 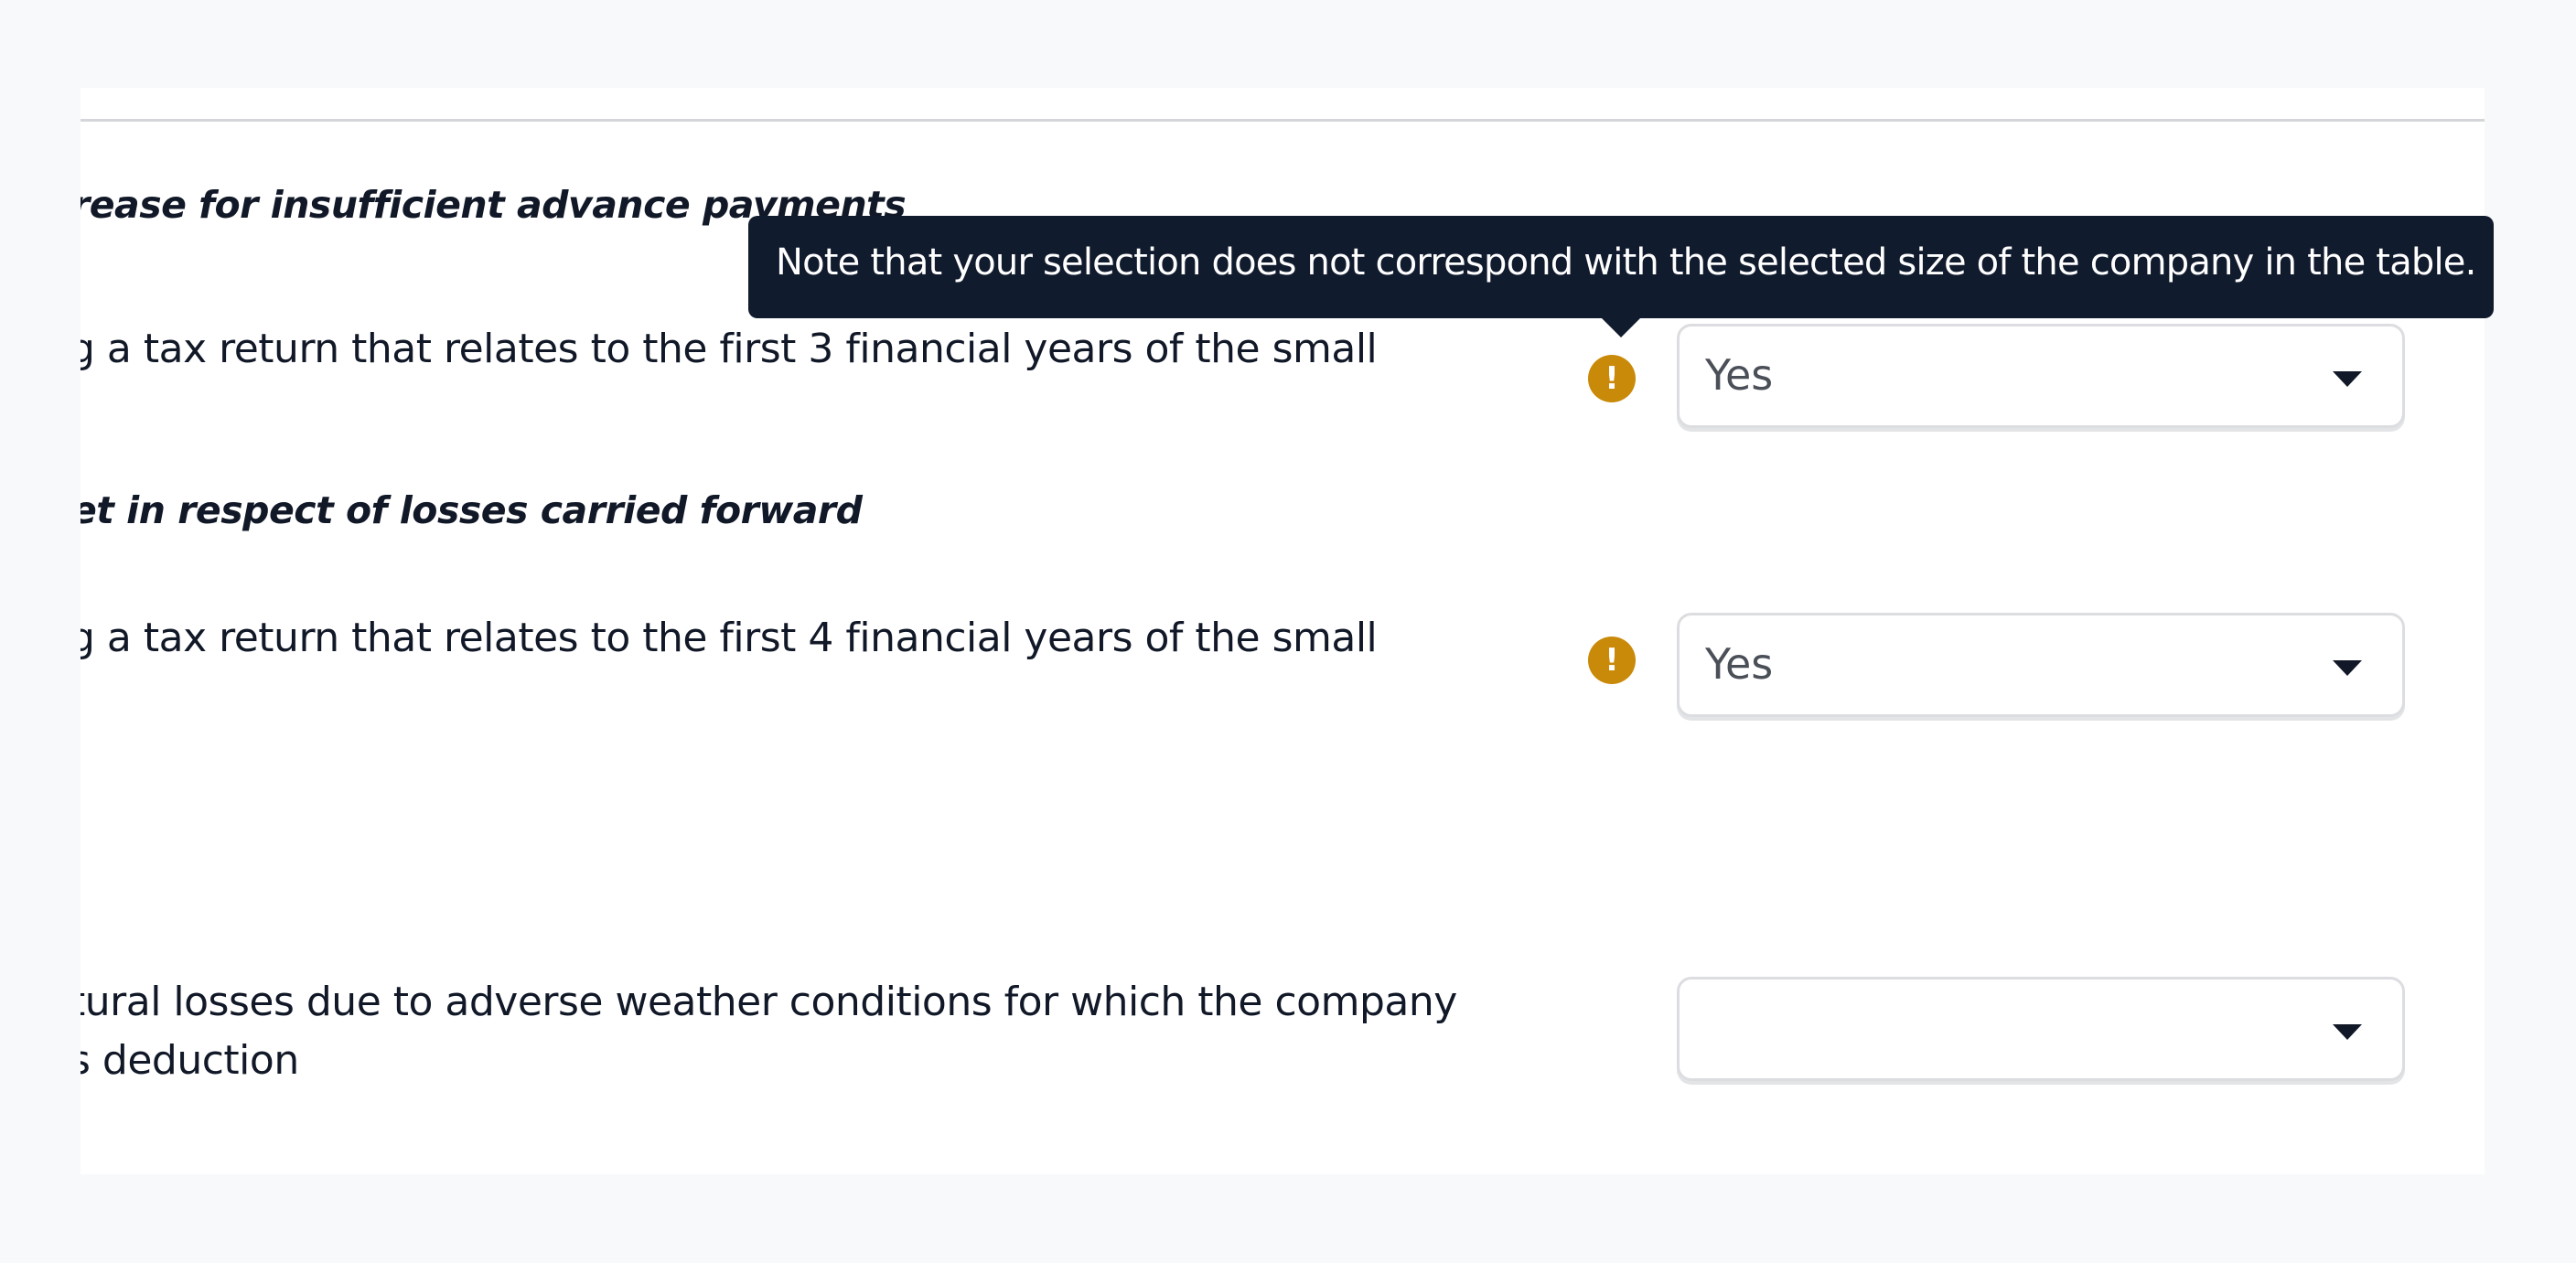 What do you see at coordinates (2041, 1029) in the screenshot?
I see `select-weather-losses` at bounding box center [2041, 1029].